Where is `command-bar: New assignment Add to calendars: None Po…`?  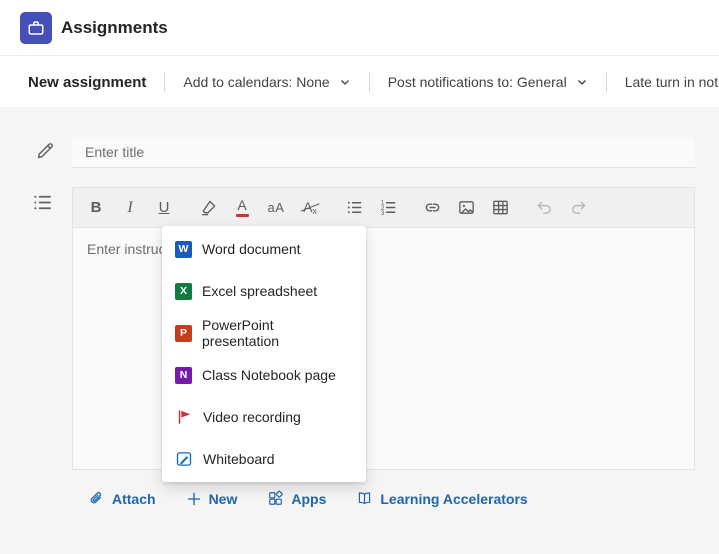 command-bar: New assignment Add to calendars: None Po… is located at coordinates (359, 82).